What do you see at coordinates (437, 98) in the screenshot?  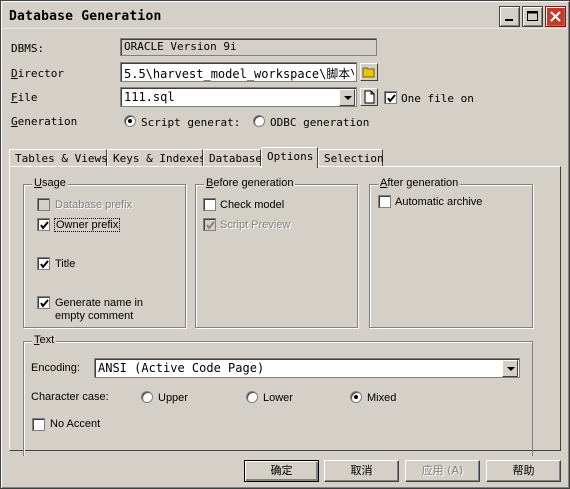 I see `one-file-label: One file on` at bounding box center [437, 98].